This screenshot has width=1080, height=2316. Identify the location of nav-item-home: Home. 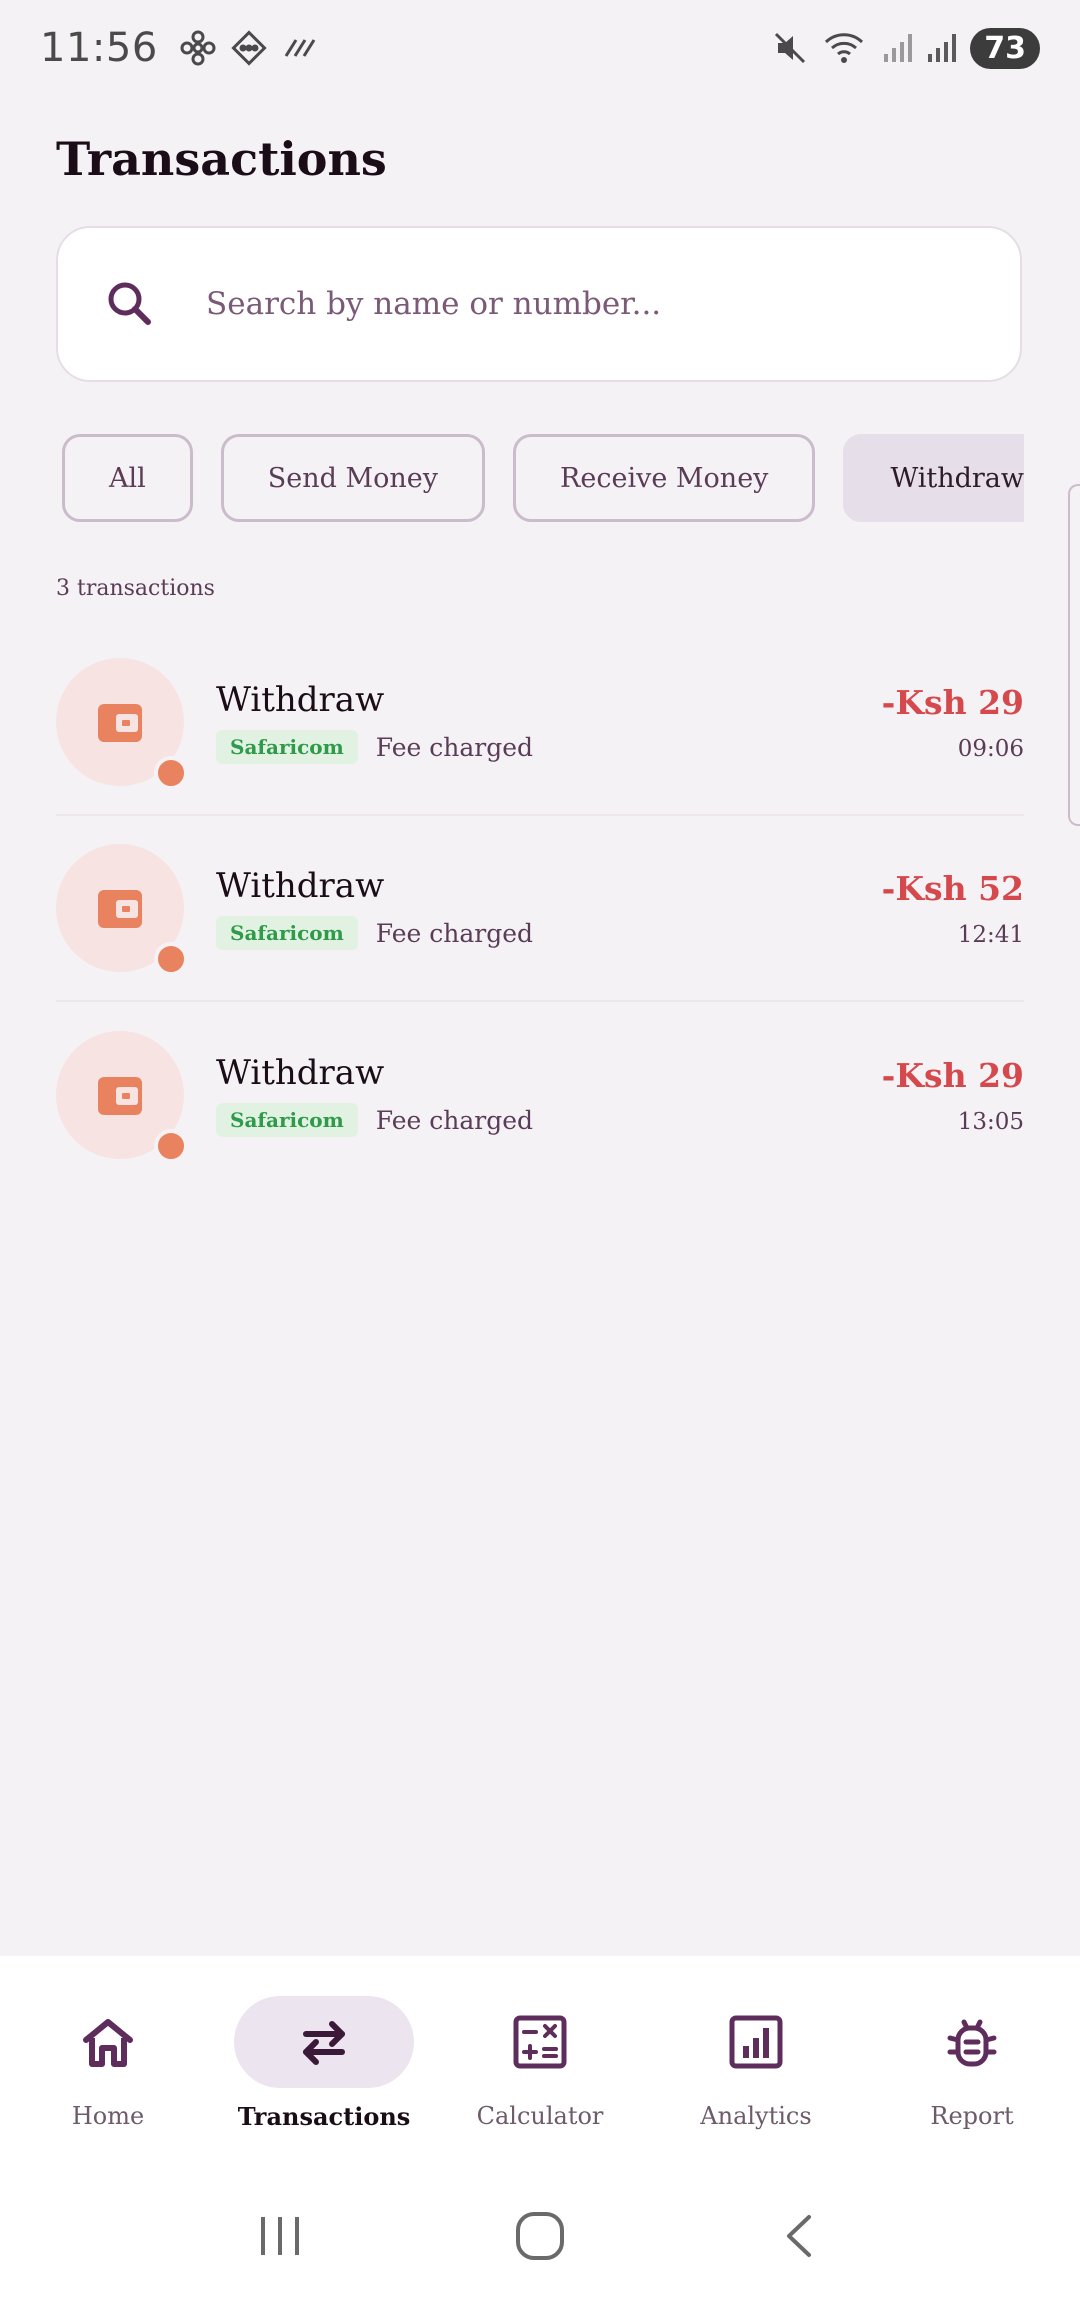
(108, 2063).